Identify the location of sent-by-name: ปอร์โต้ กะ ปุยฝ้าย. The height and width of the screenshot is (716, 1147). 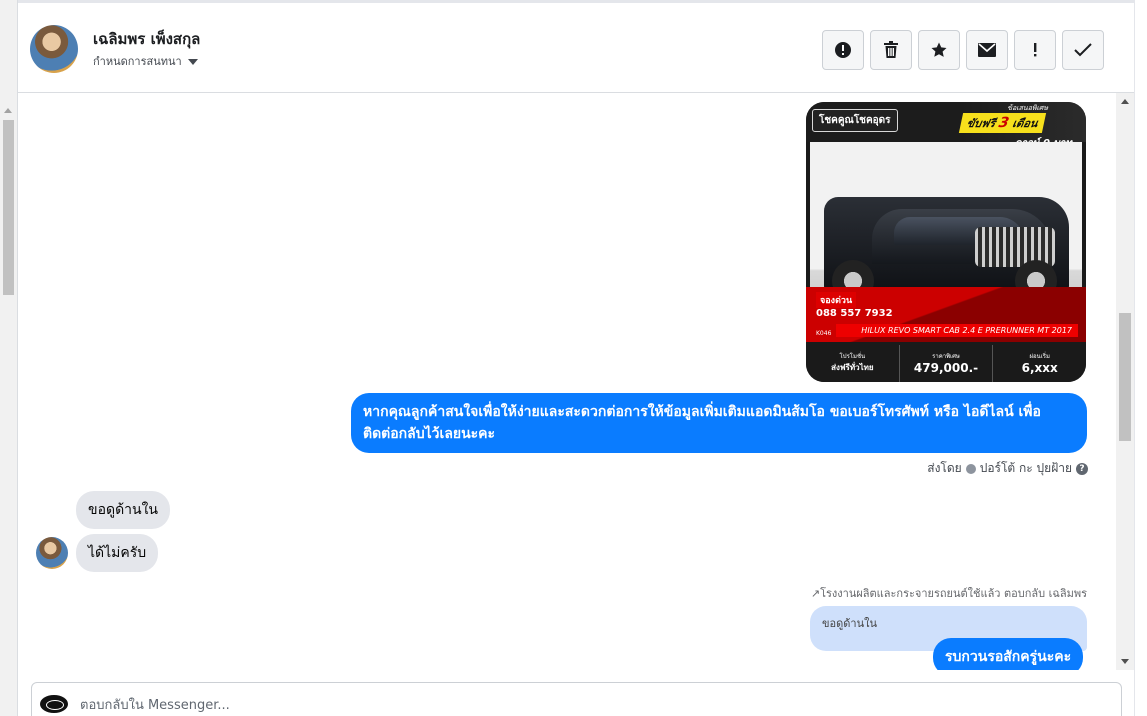
(1025, 468).